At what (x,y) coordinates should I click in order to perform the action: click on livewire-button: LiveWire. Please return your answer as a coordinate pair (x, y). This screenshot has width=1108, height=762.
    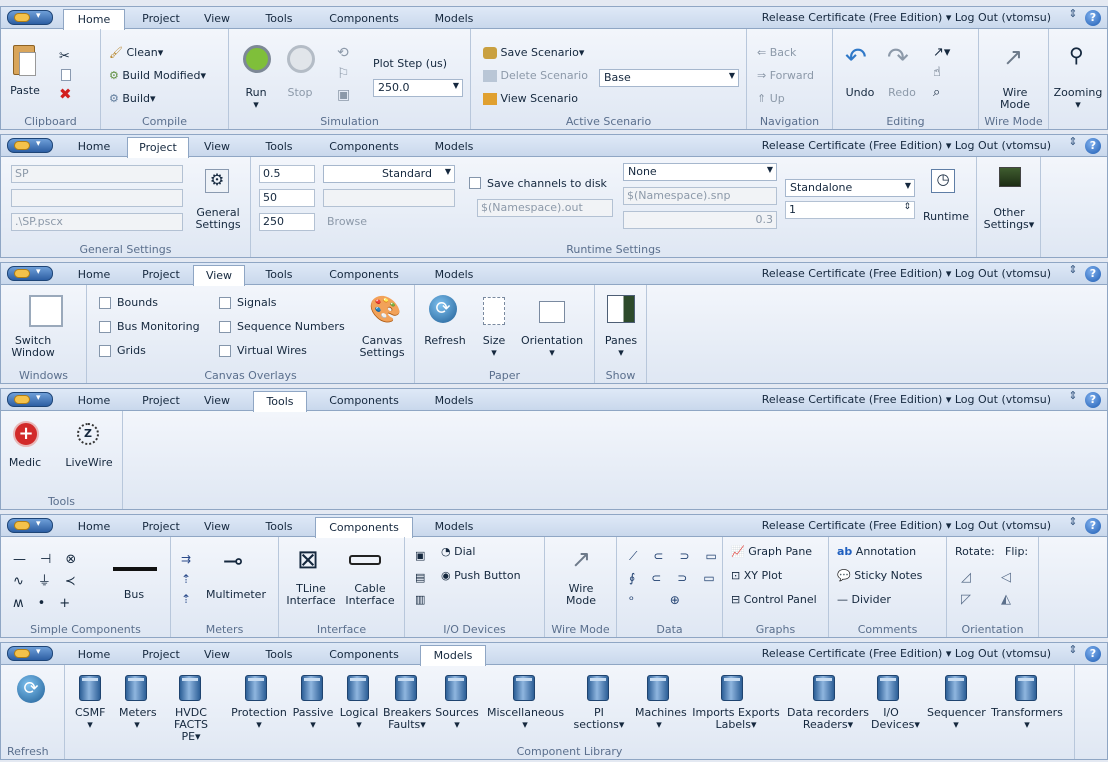
    Looking at the image, I should click on (89, 463).